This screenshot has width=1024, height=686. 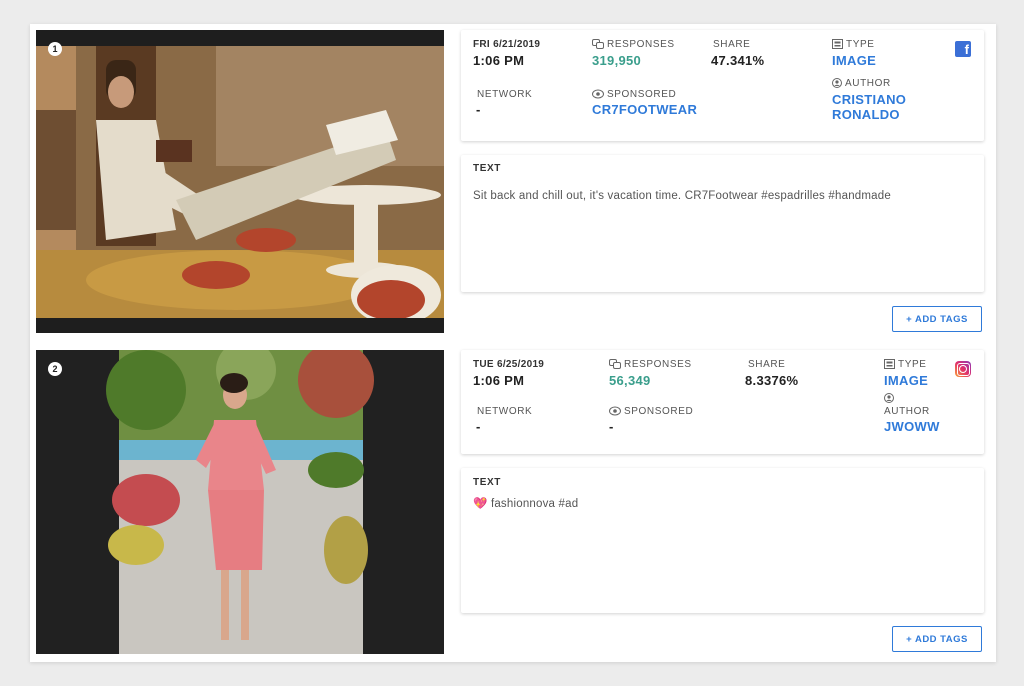 What do you see at coordinates (912, 426) in the screenshot?
I see `author-value-line1: JWOWW` at bounding box center [912, 426].